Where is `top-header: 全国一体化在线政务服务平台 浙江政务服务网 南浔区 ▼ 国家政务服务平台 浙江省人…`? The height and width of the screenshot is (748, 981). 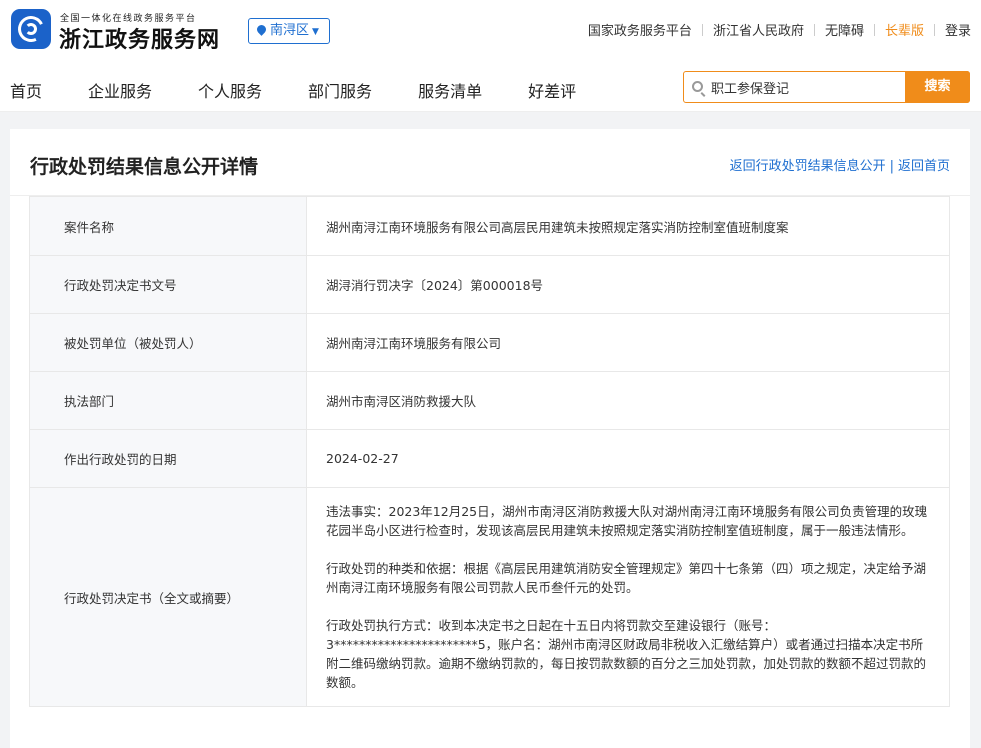 top-header: 全国一体化在线政务服务平台 浙江政务服务网 南浔区 ▼ 国家政务服务平台 浙江省人… is located at coordinates (490, 30).